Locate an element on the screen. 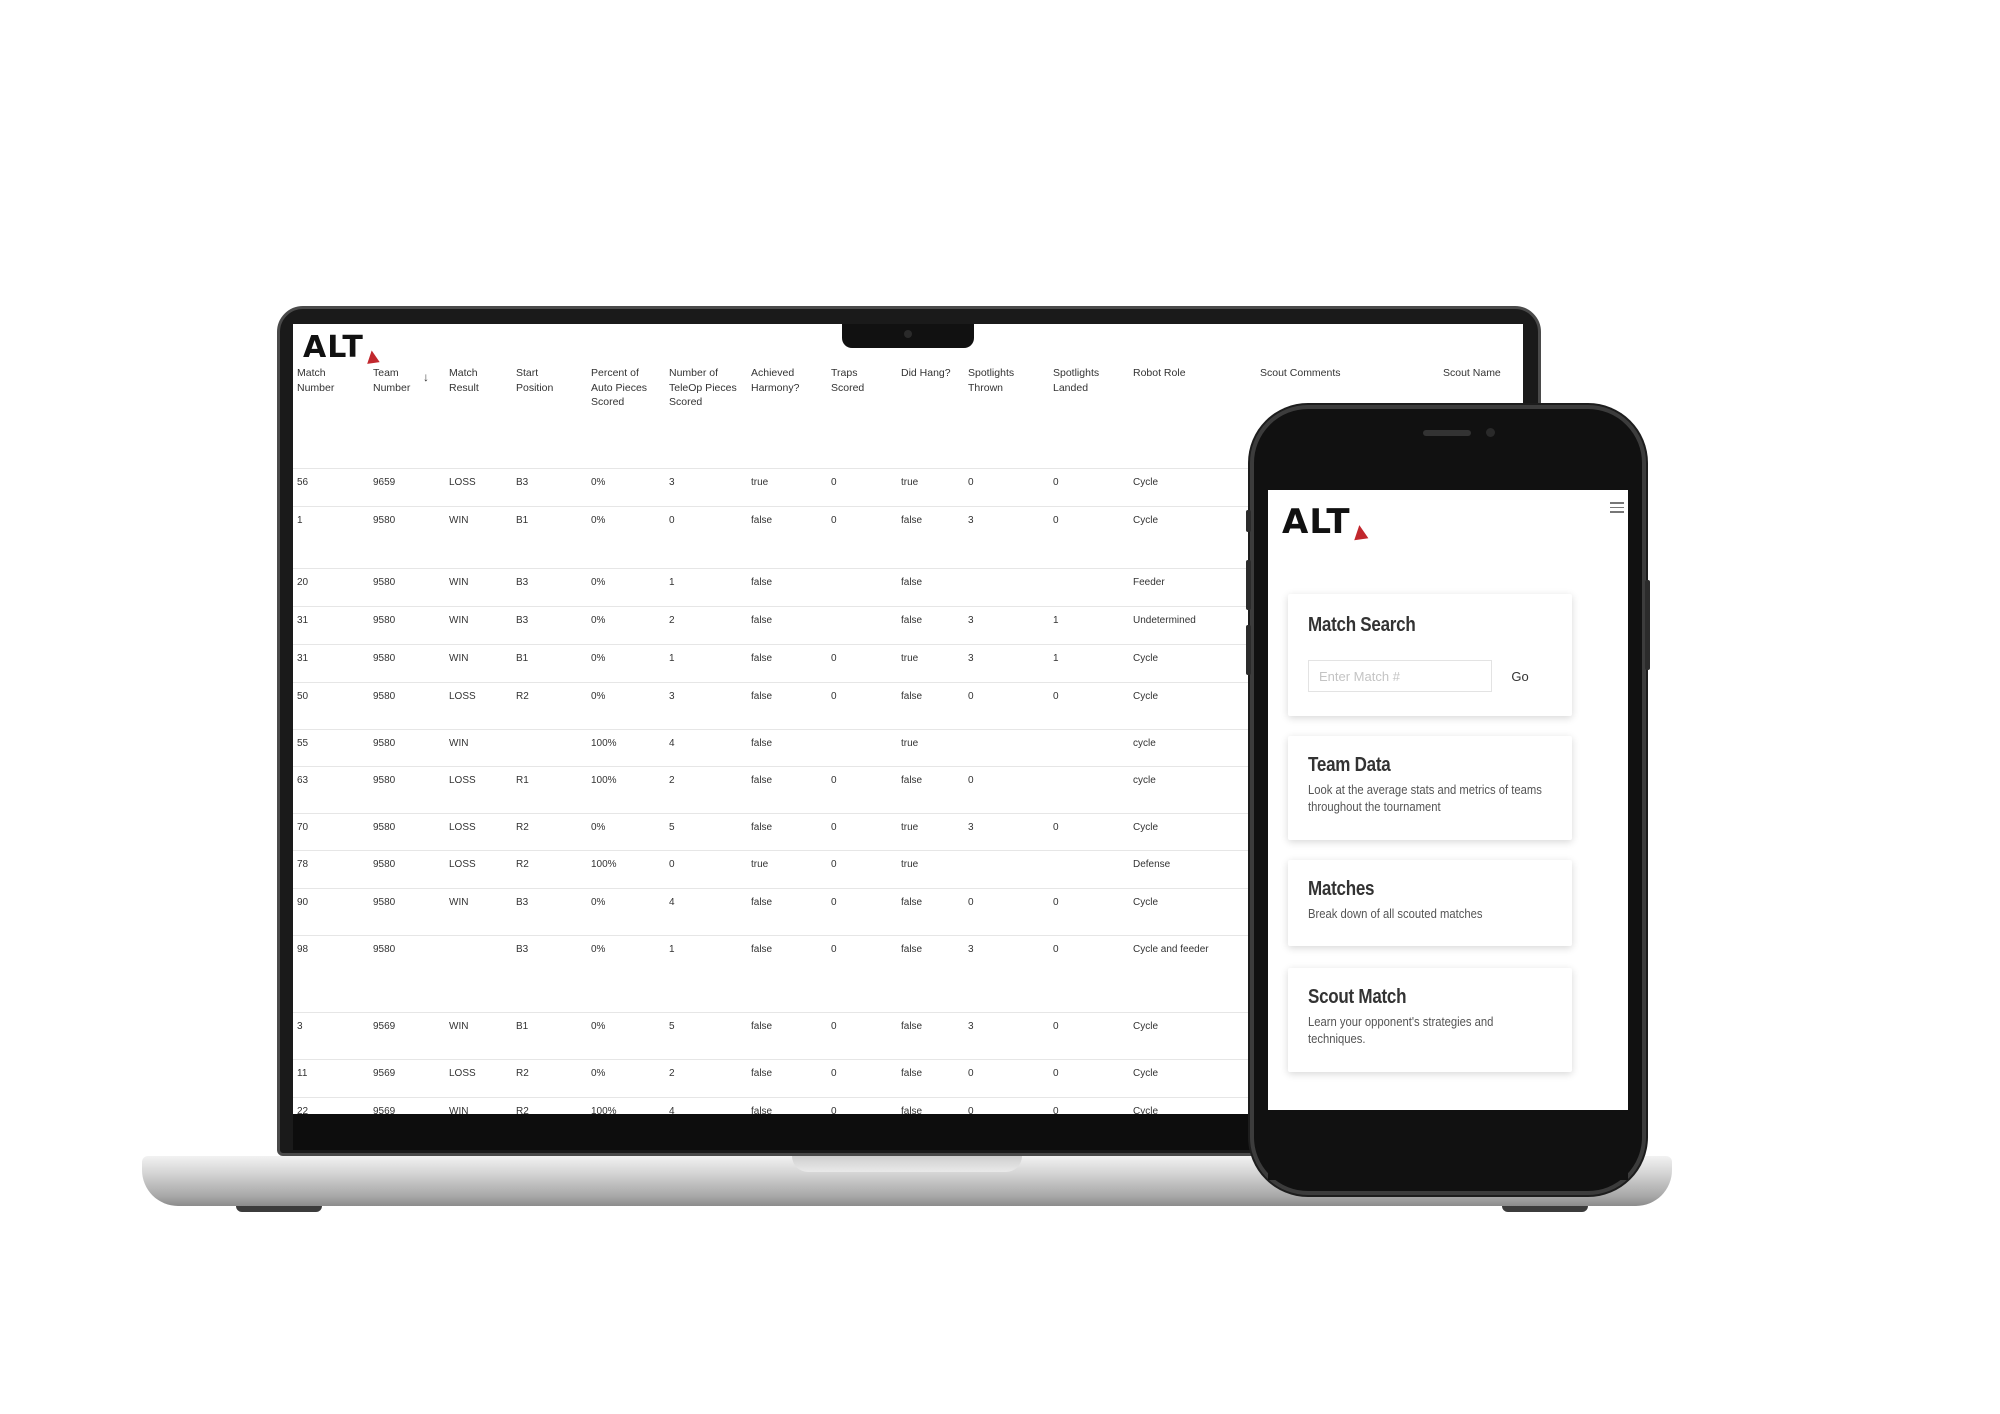  table-cell: 9569 is located at coordinates (384, 1073).